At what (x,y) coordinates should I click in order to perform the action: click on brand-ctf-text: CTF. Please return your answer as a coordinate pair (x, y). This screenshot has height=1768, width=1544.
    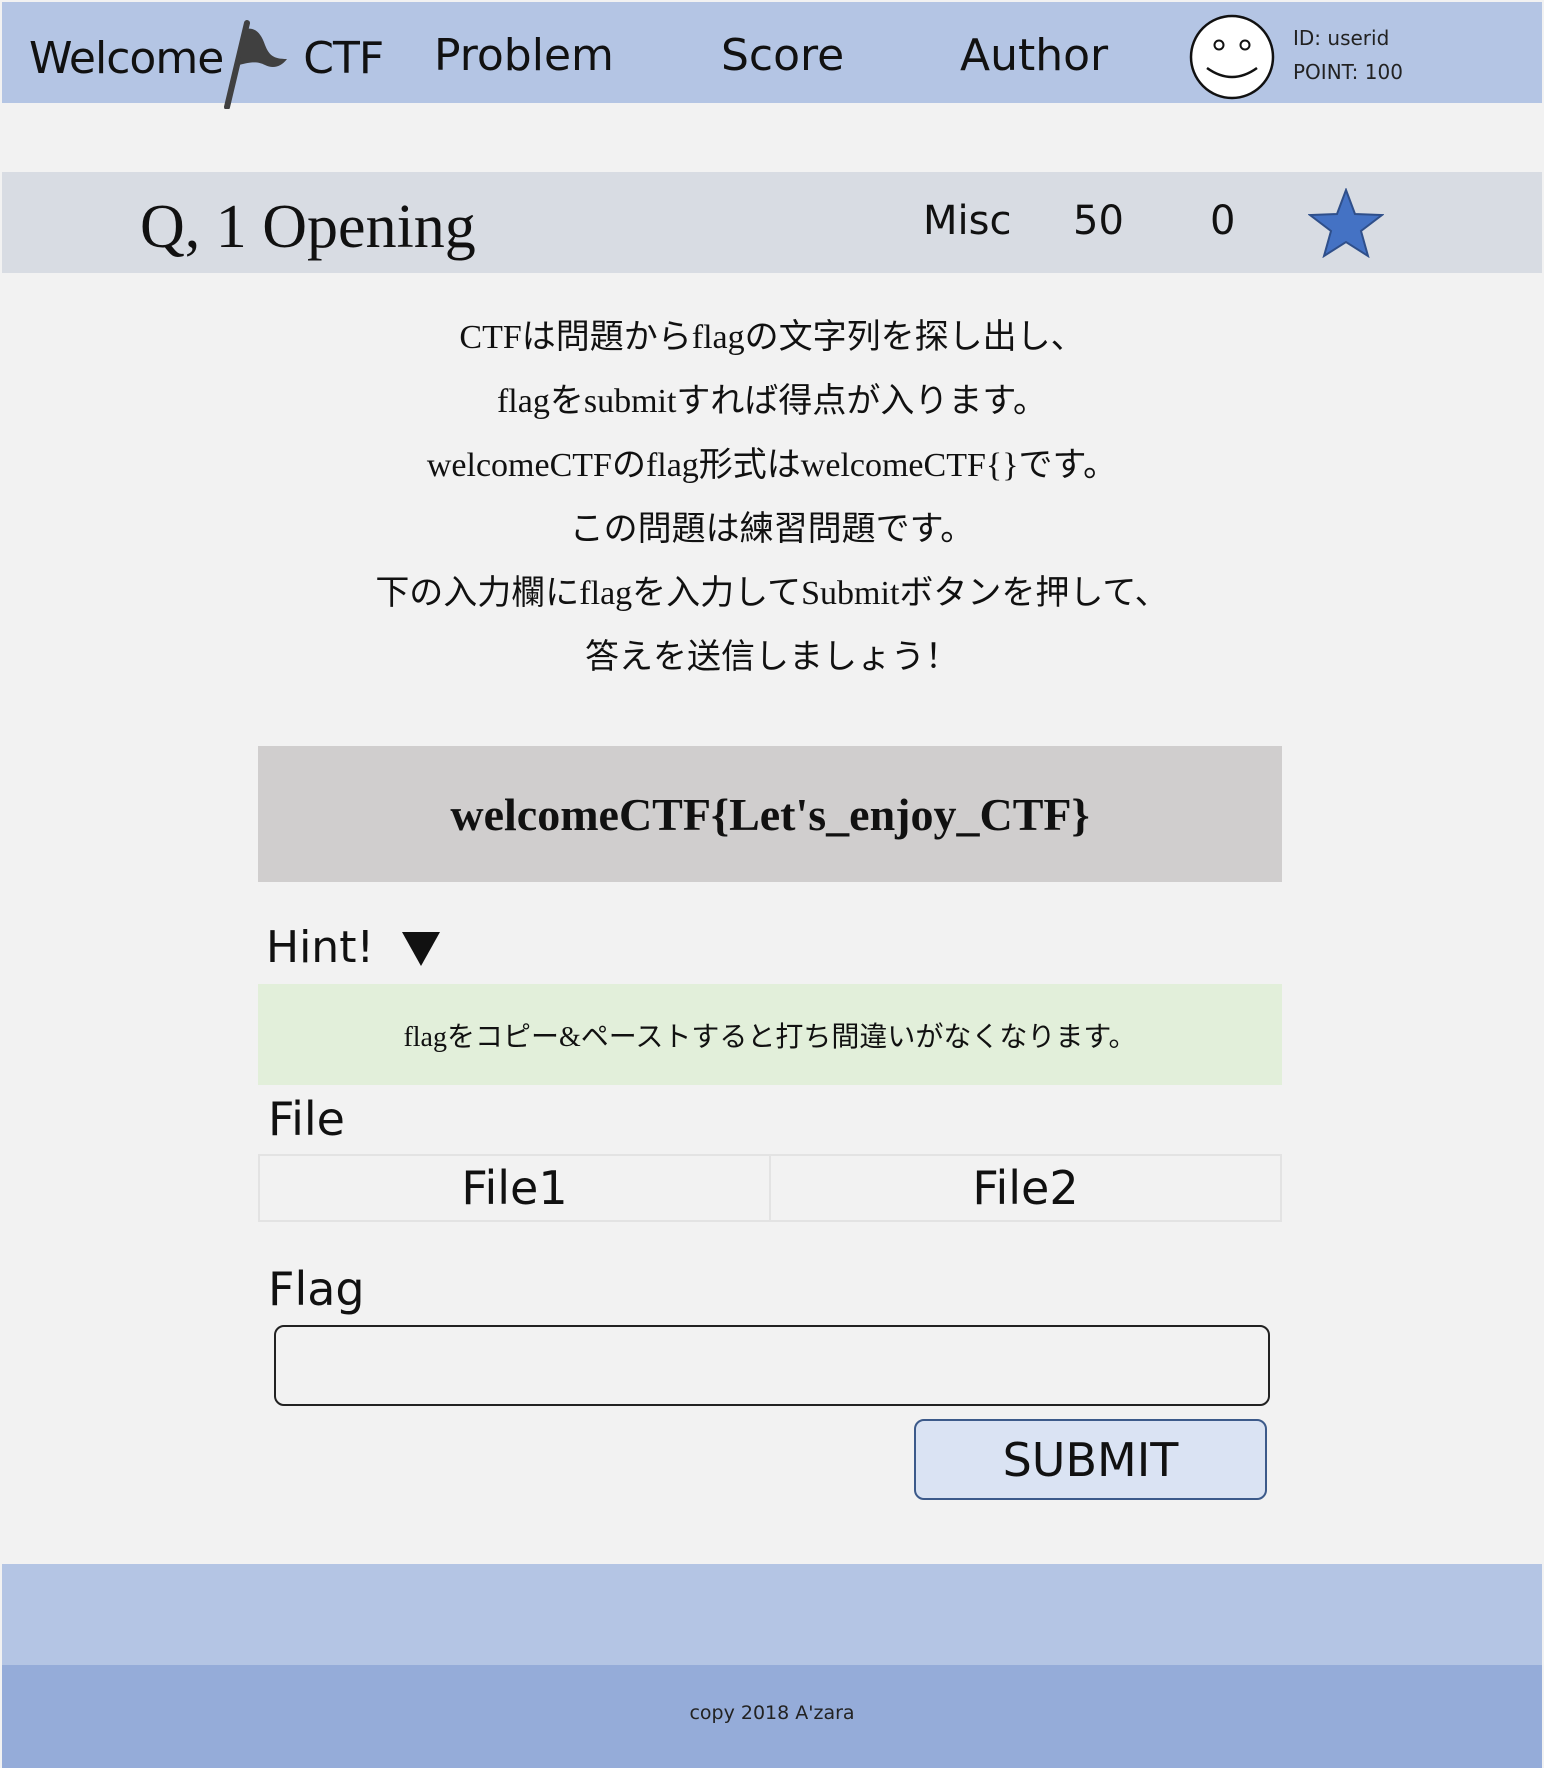
    Looking at the image, I should click on (343, 58).